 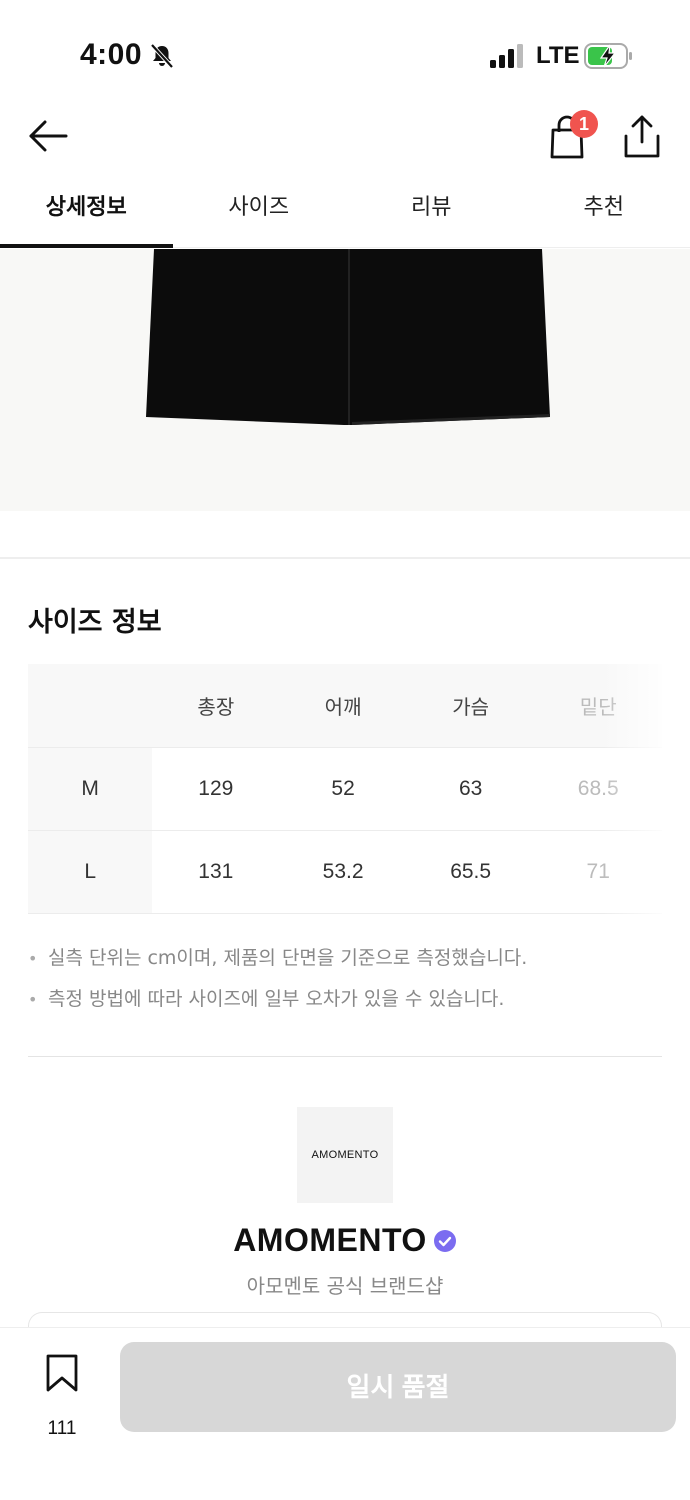 I want to click on brand-name-row: AMOMENTO, so click(x=345, y=1240).